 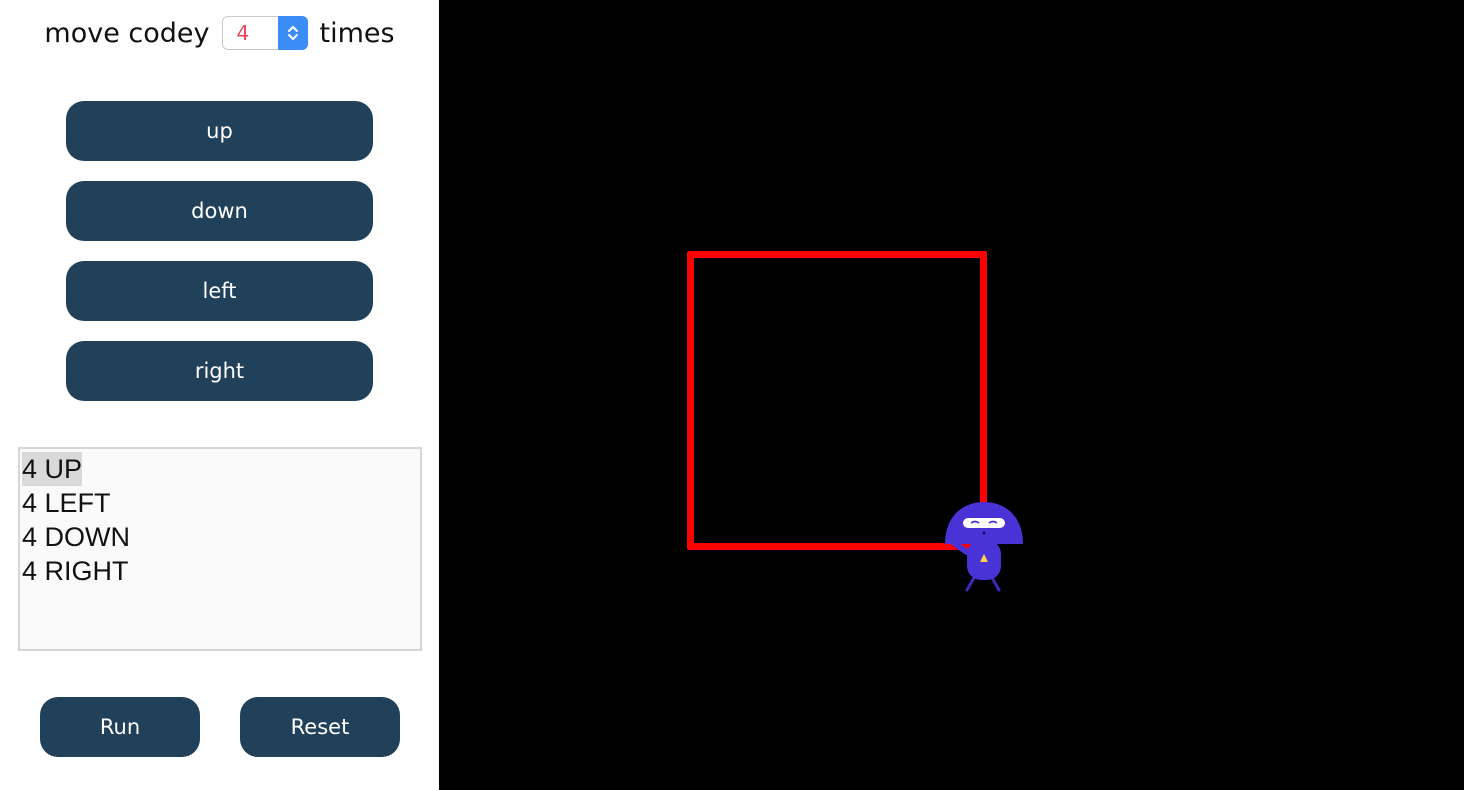 I want to click on command-list-item: 4 UP, so click(x=220, y=469).